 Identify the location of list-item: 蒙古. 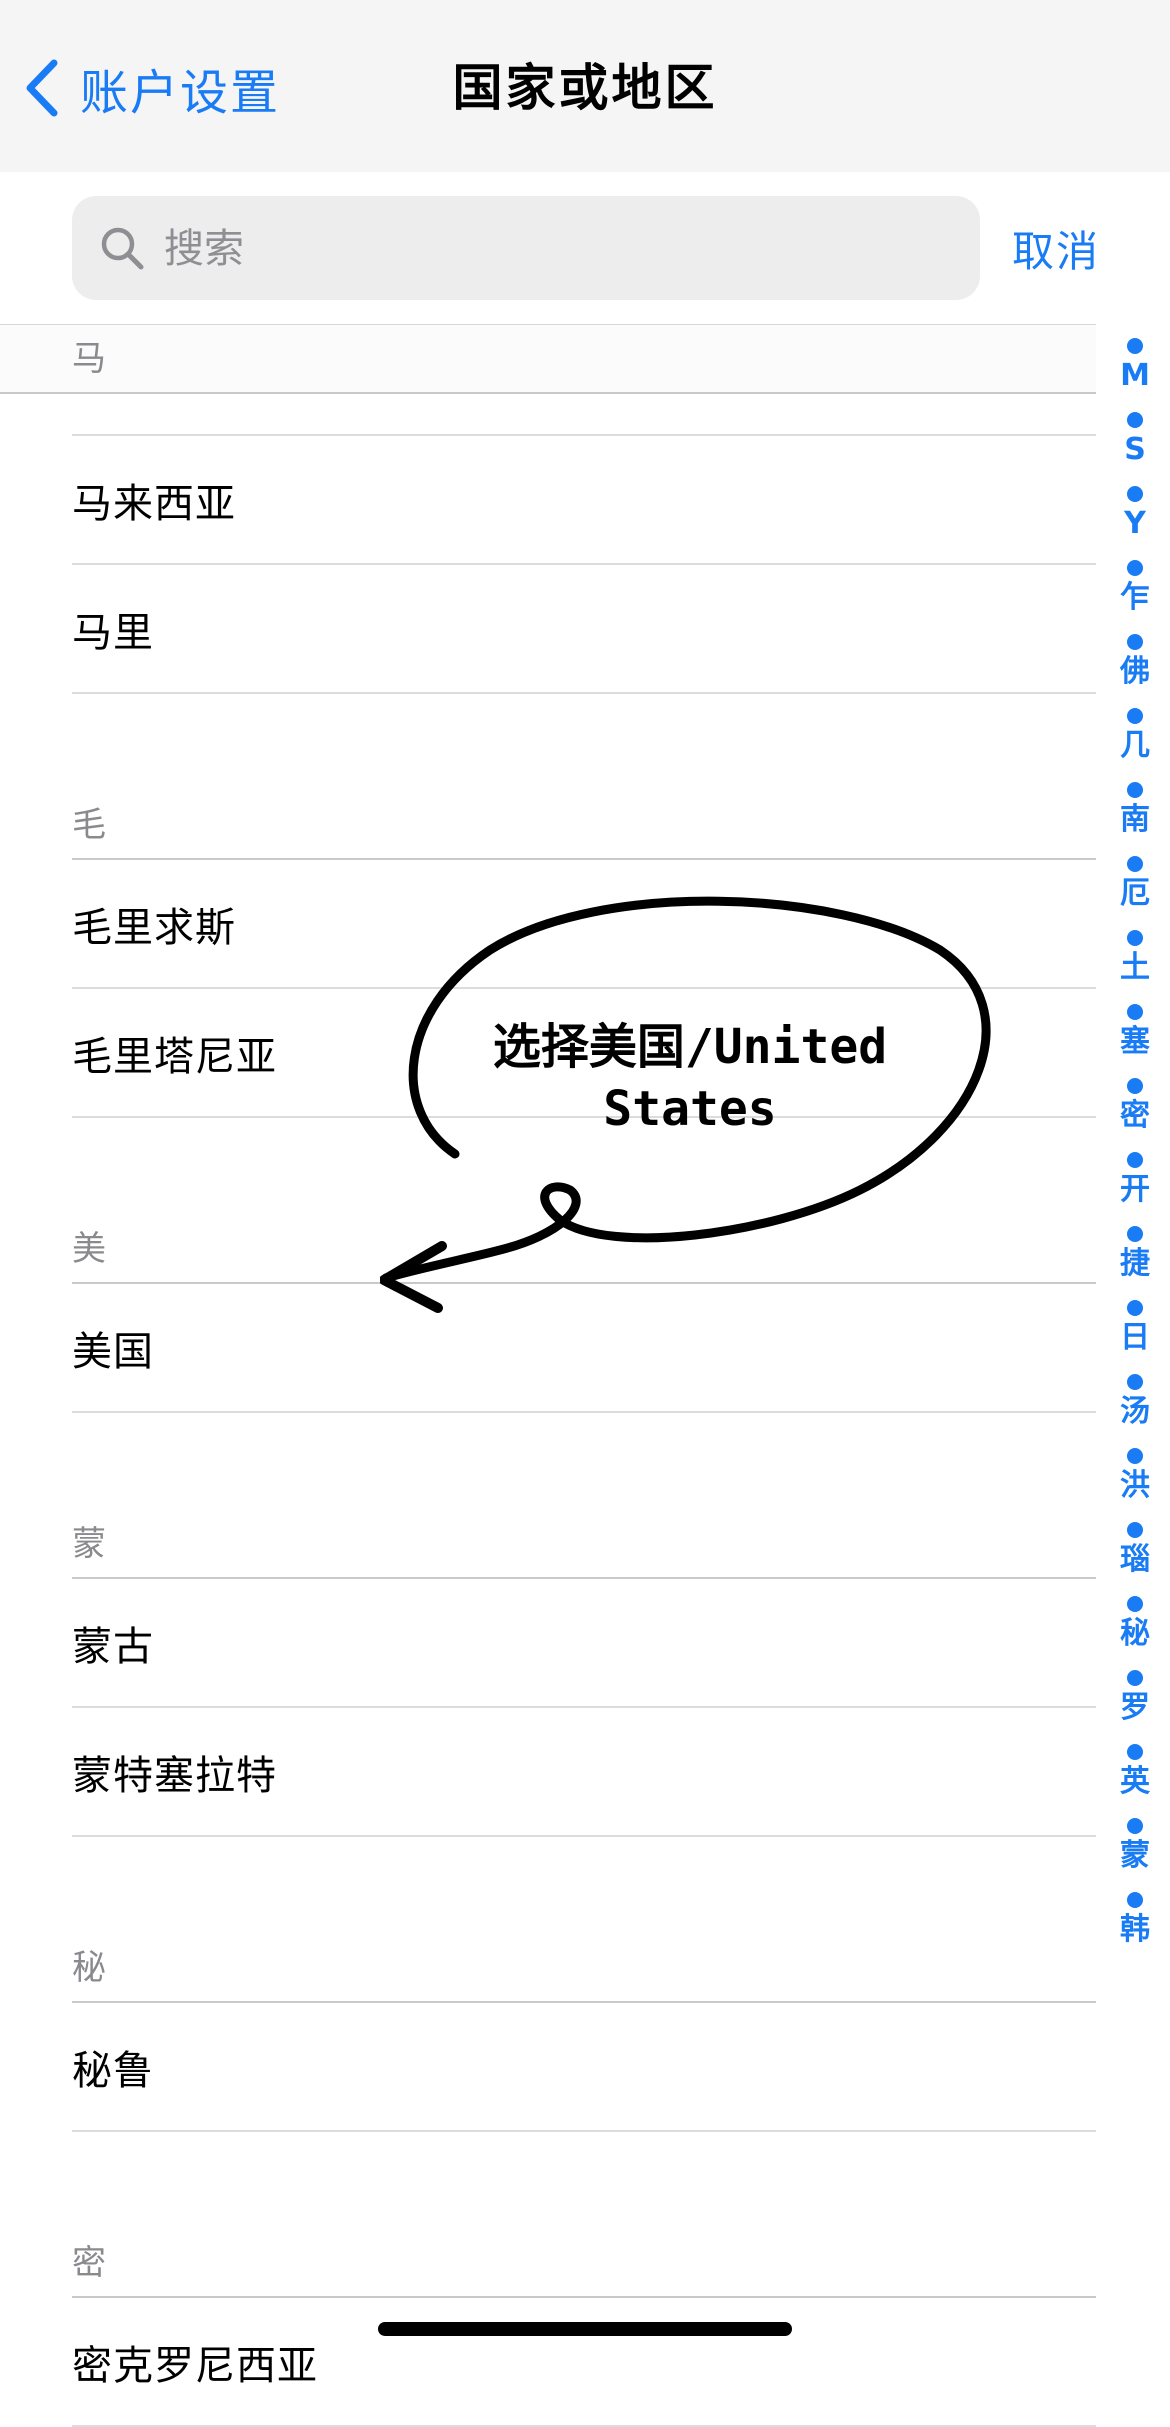
(584, 1643).